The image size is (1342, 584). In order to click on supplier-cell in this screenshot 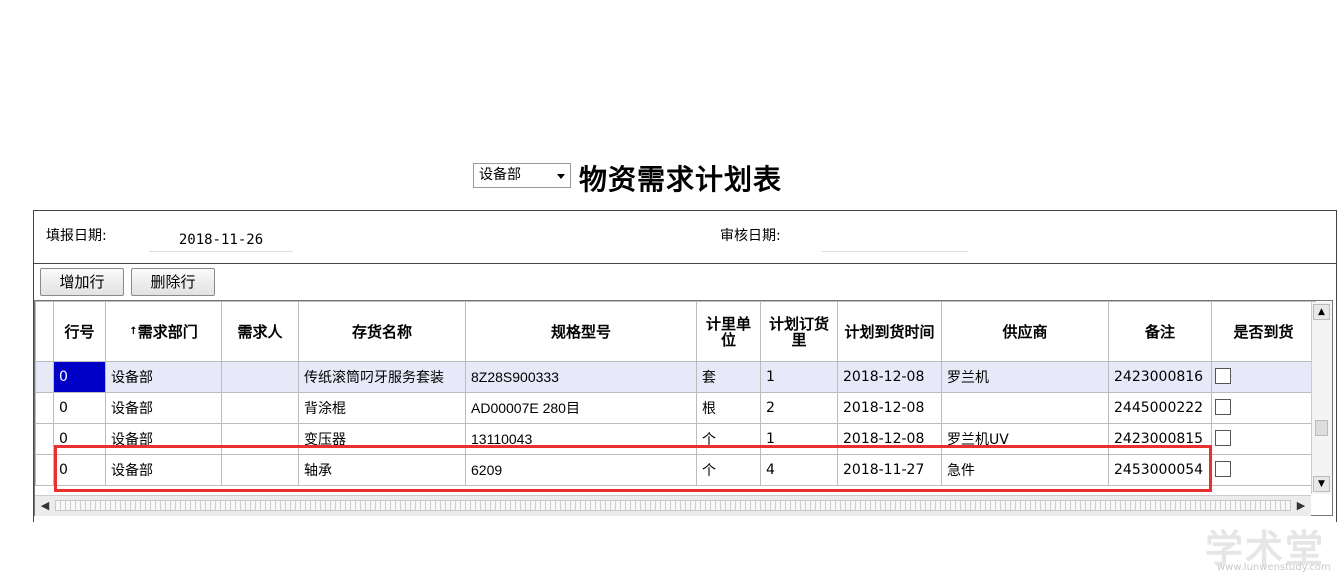, I will do `click(1025, 408)`.